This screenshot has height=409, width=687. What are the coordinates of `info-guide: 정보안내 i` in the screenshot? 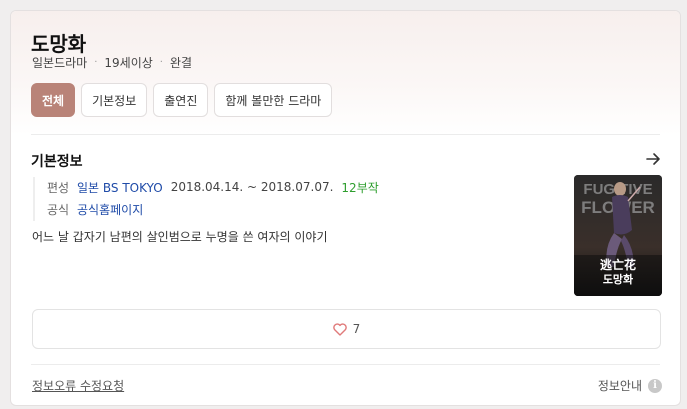 It's located at (630, 385).